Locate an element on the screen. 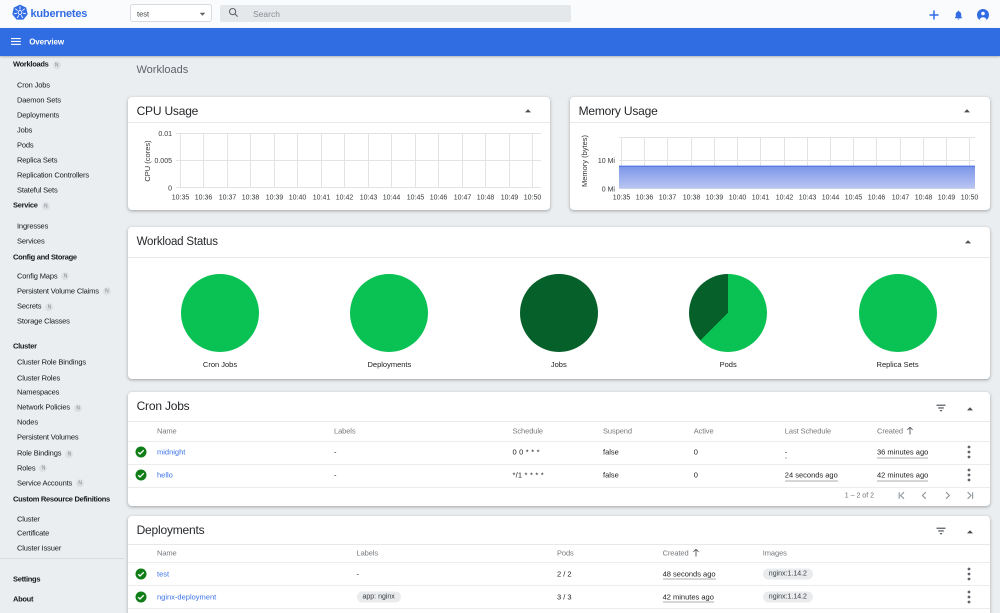 This screenshot has width=1000, height=613. svg-text: CPU (cores) is located at coordinates (147, 161).